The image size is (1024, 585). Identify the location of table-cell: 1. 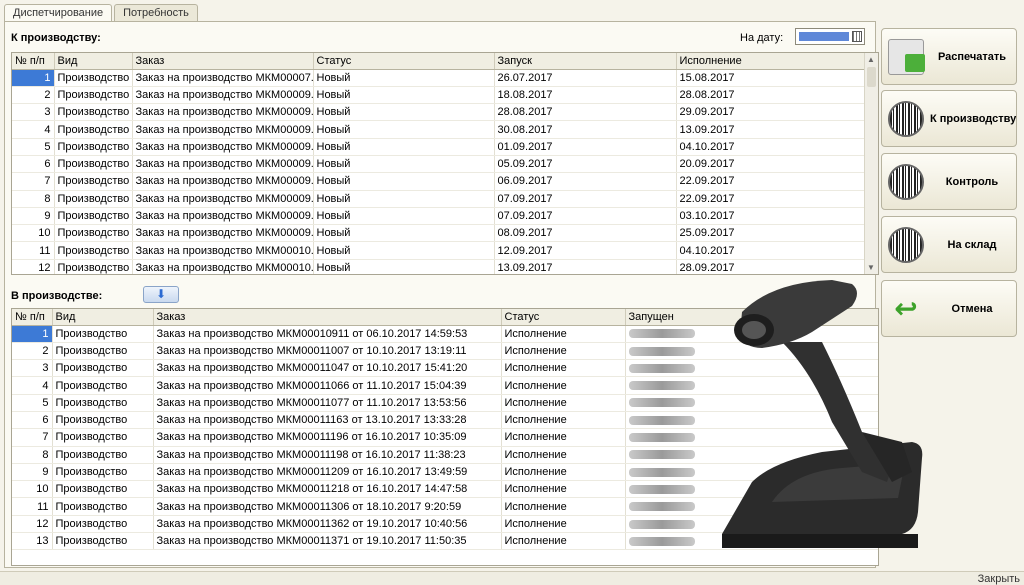
(33, 78).